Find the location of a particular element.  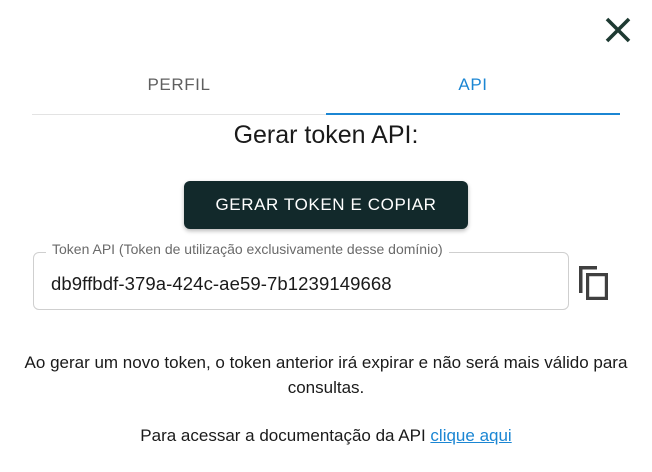

tab-perfil: PERFIL is located at coordinates (179, 85).